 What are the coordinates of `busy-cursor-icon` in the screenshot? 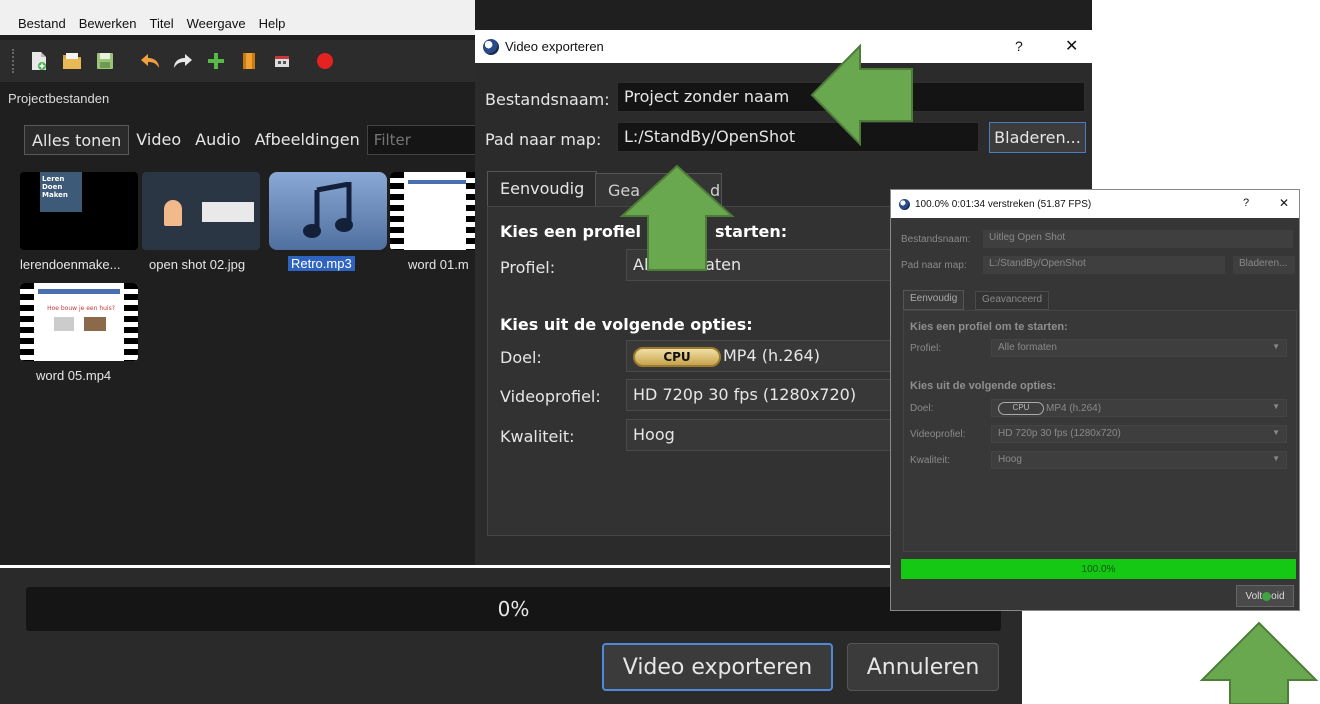 It's located at (1267, 596).